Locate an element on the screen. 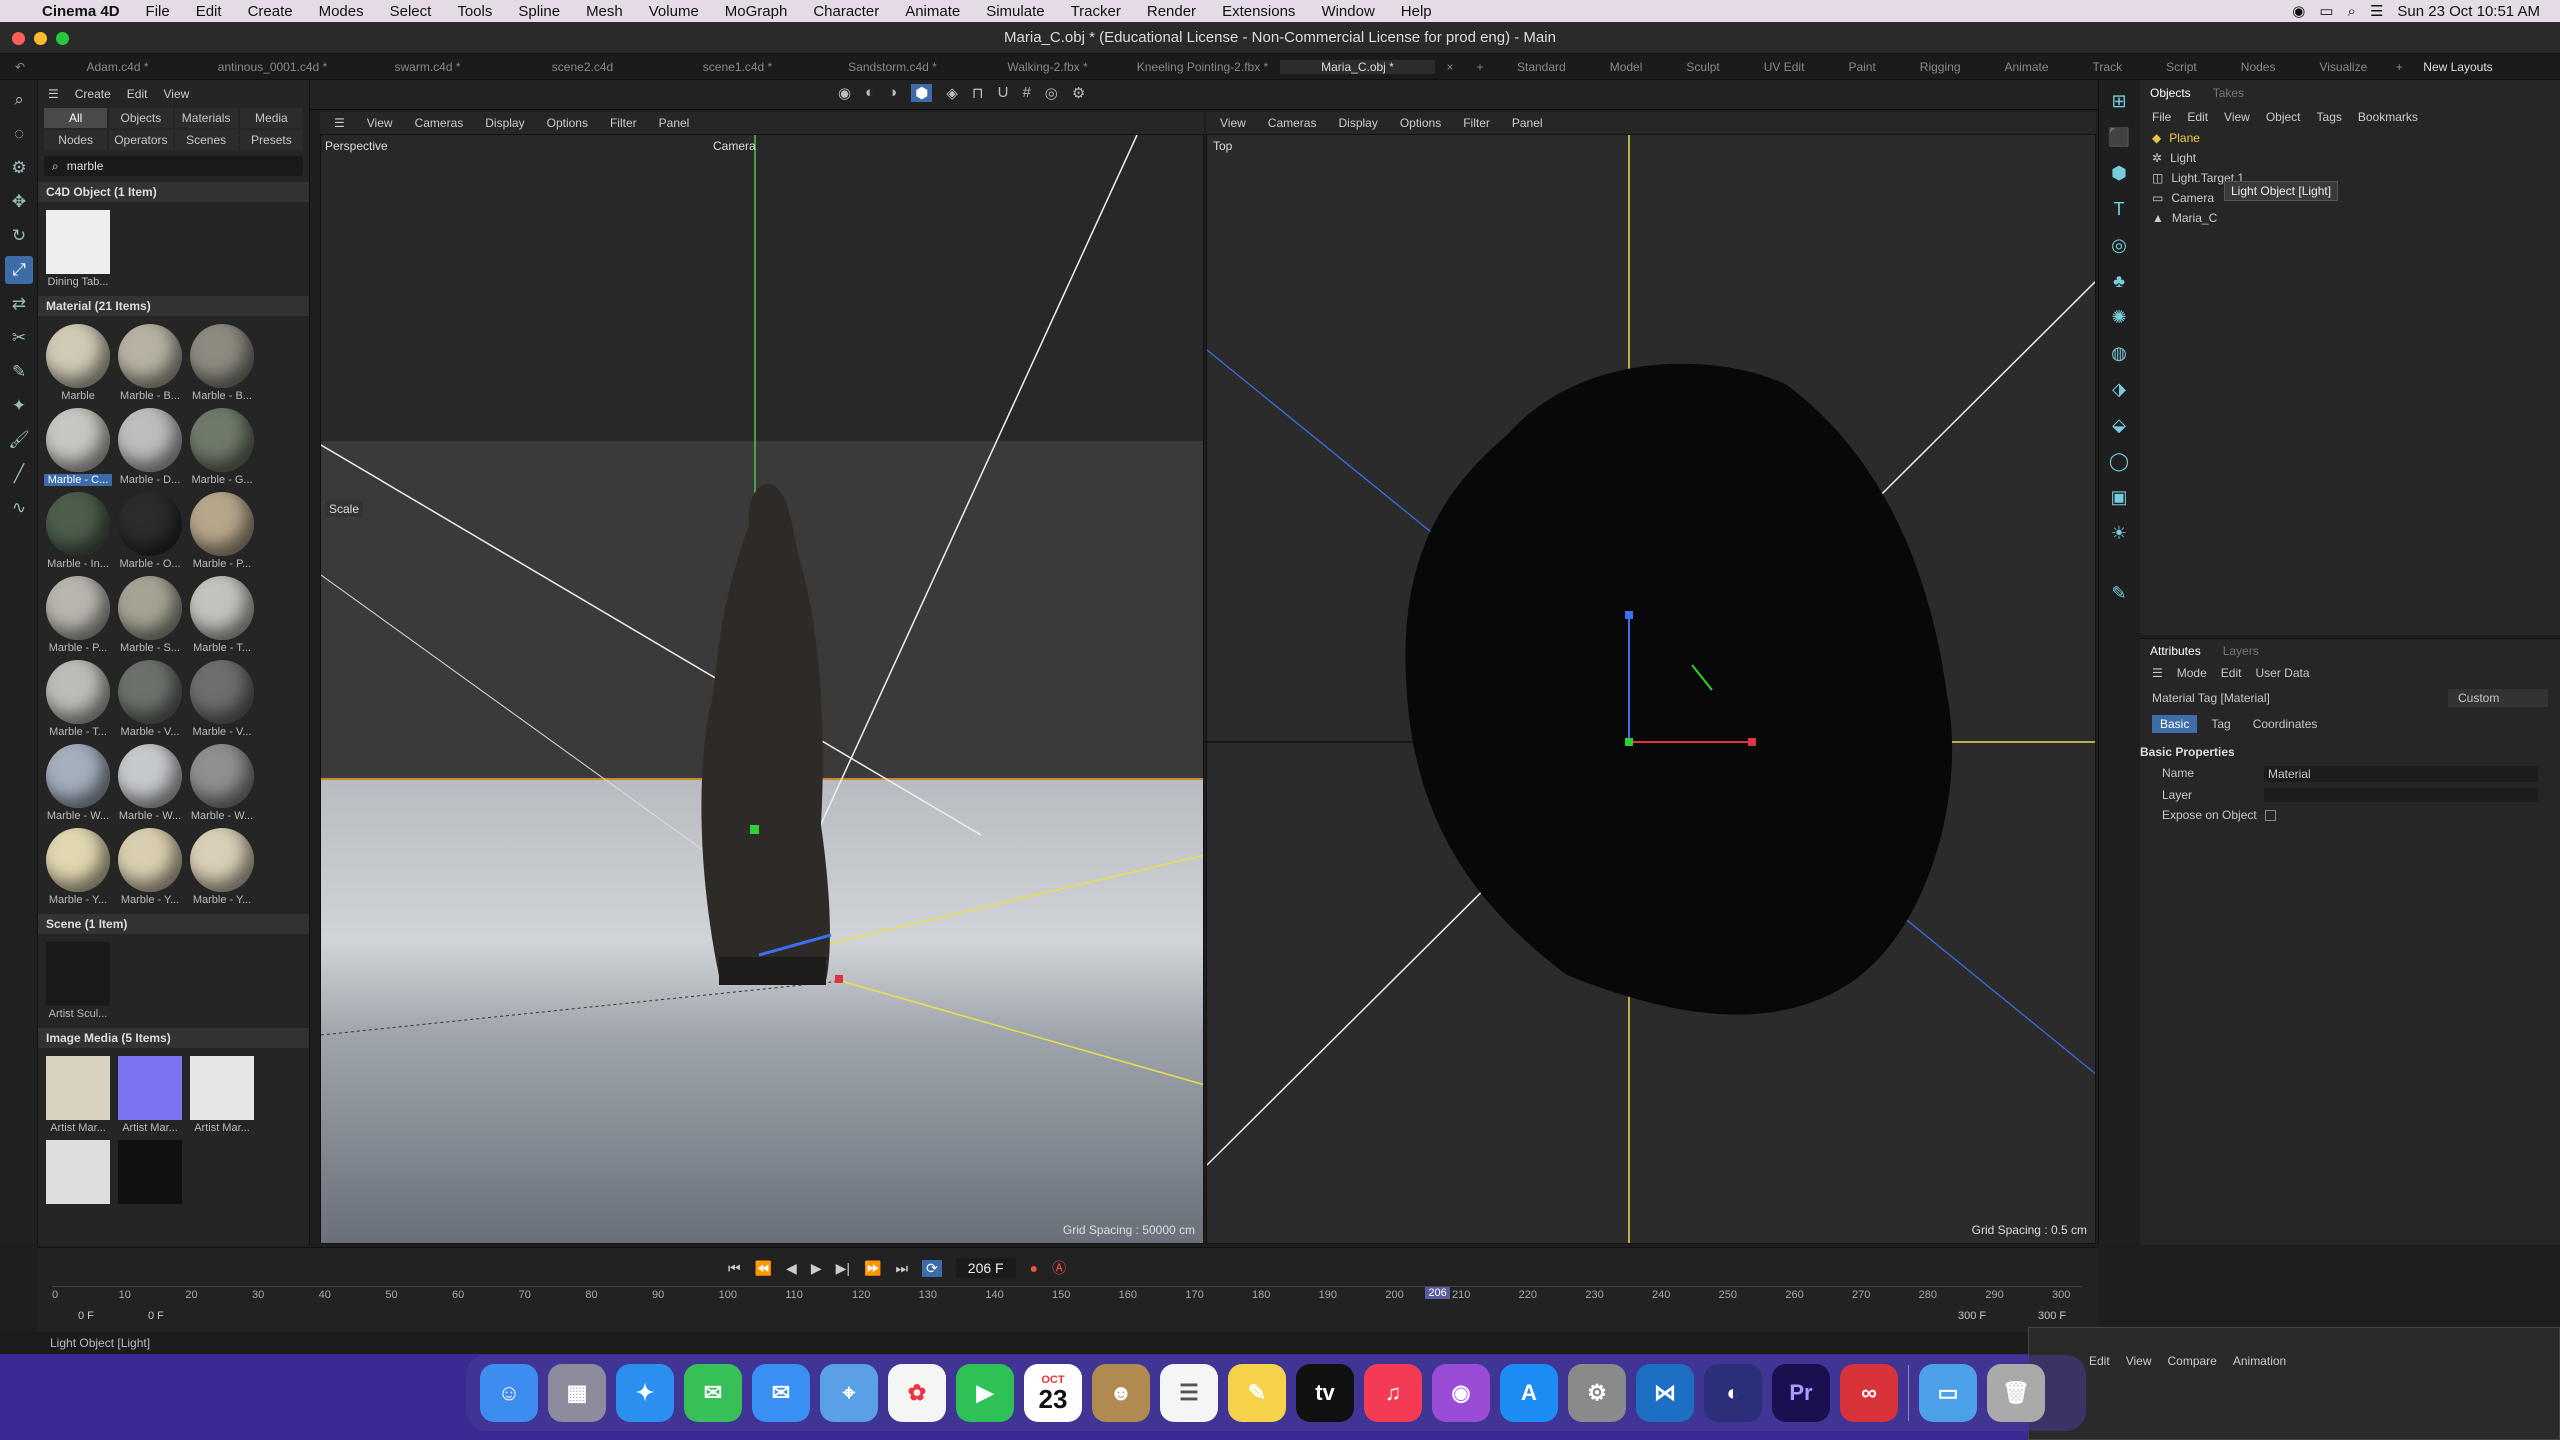  tab-scene2: scene2.c4d is located at coordinates (582, 67).